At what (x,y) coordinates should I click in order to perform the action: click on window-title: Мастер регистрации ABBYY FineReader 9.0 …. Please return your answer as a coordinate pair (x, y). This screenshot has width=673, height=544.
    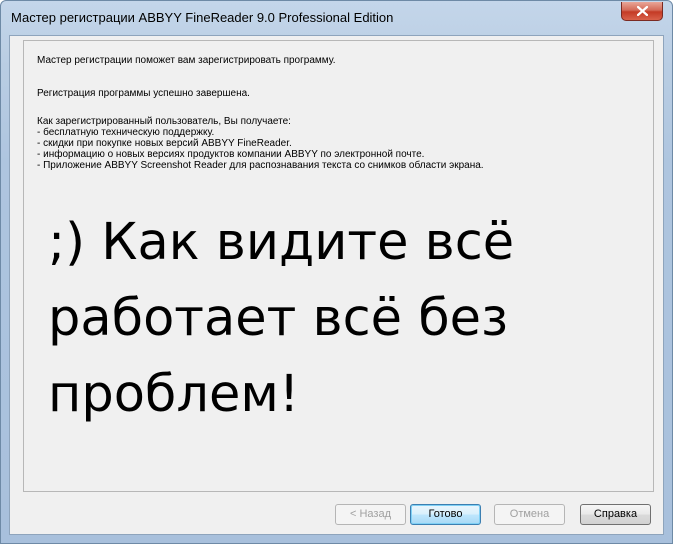
    Looking at the image, I should click on (202, 17).